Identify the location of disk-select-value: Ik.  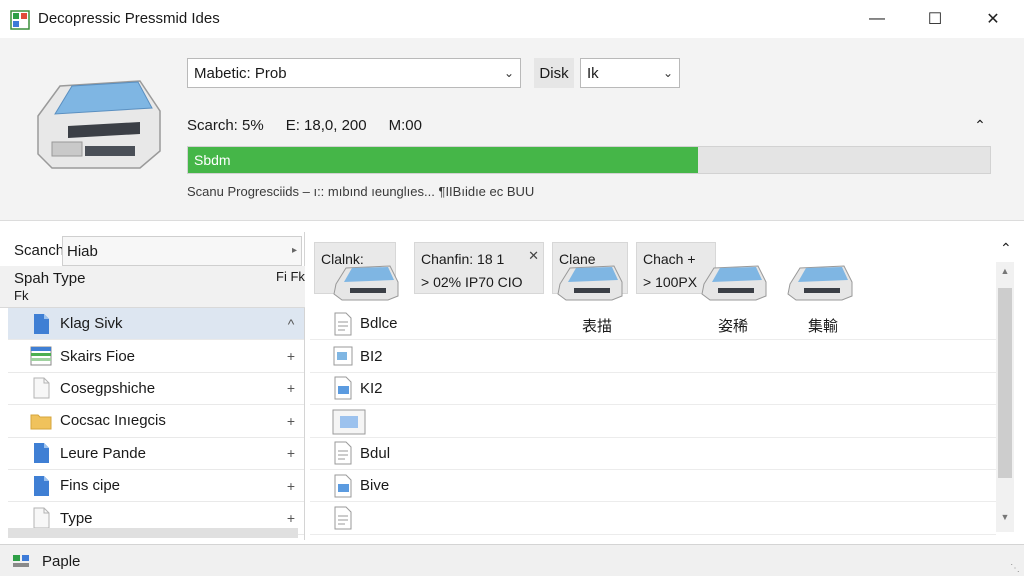
(593, 73).